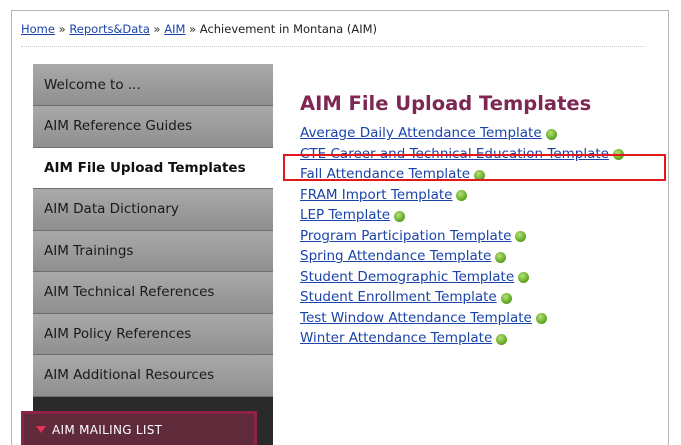 The width and height of the screenshot is (681, 445). What do you see at coordinates (89, 250) in the screenshot?
I see `sidebar-item-label: AIM Trainings` at bounding box center [89, 250].